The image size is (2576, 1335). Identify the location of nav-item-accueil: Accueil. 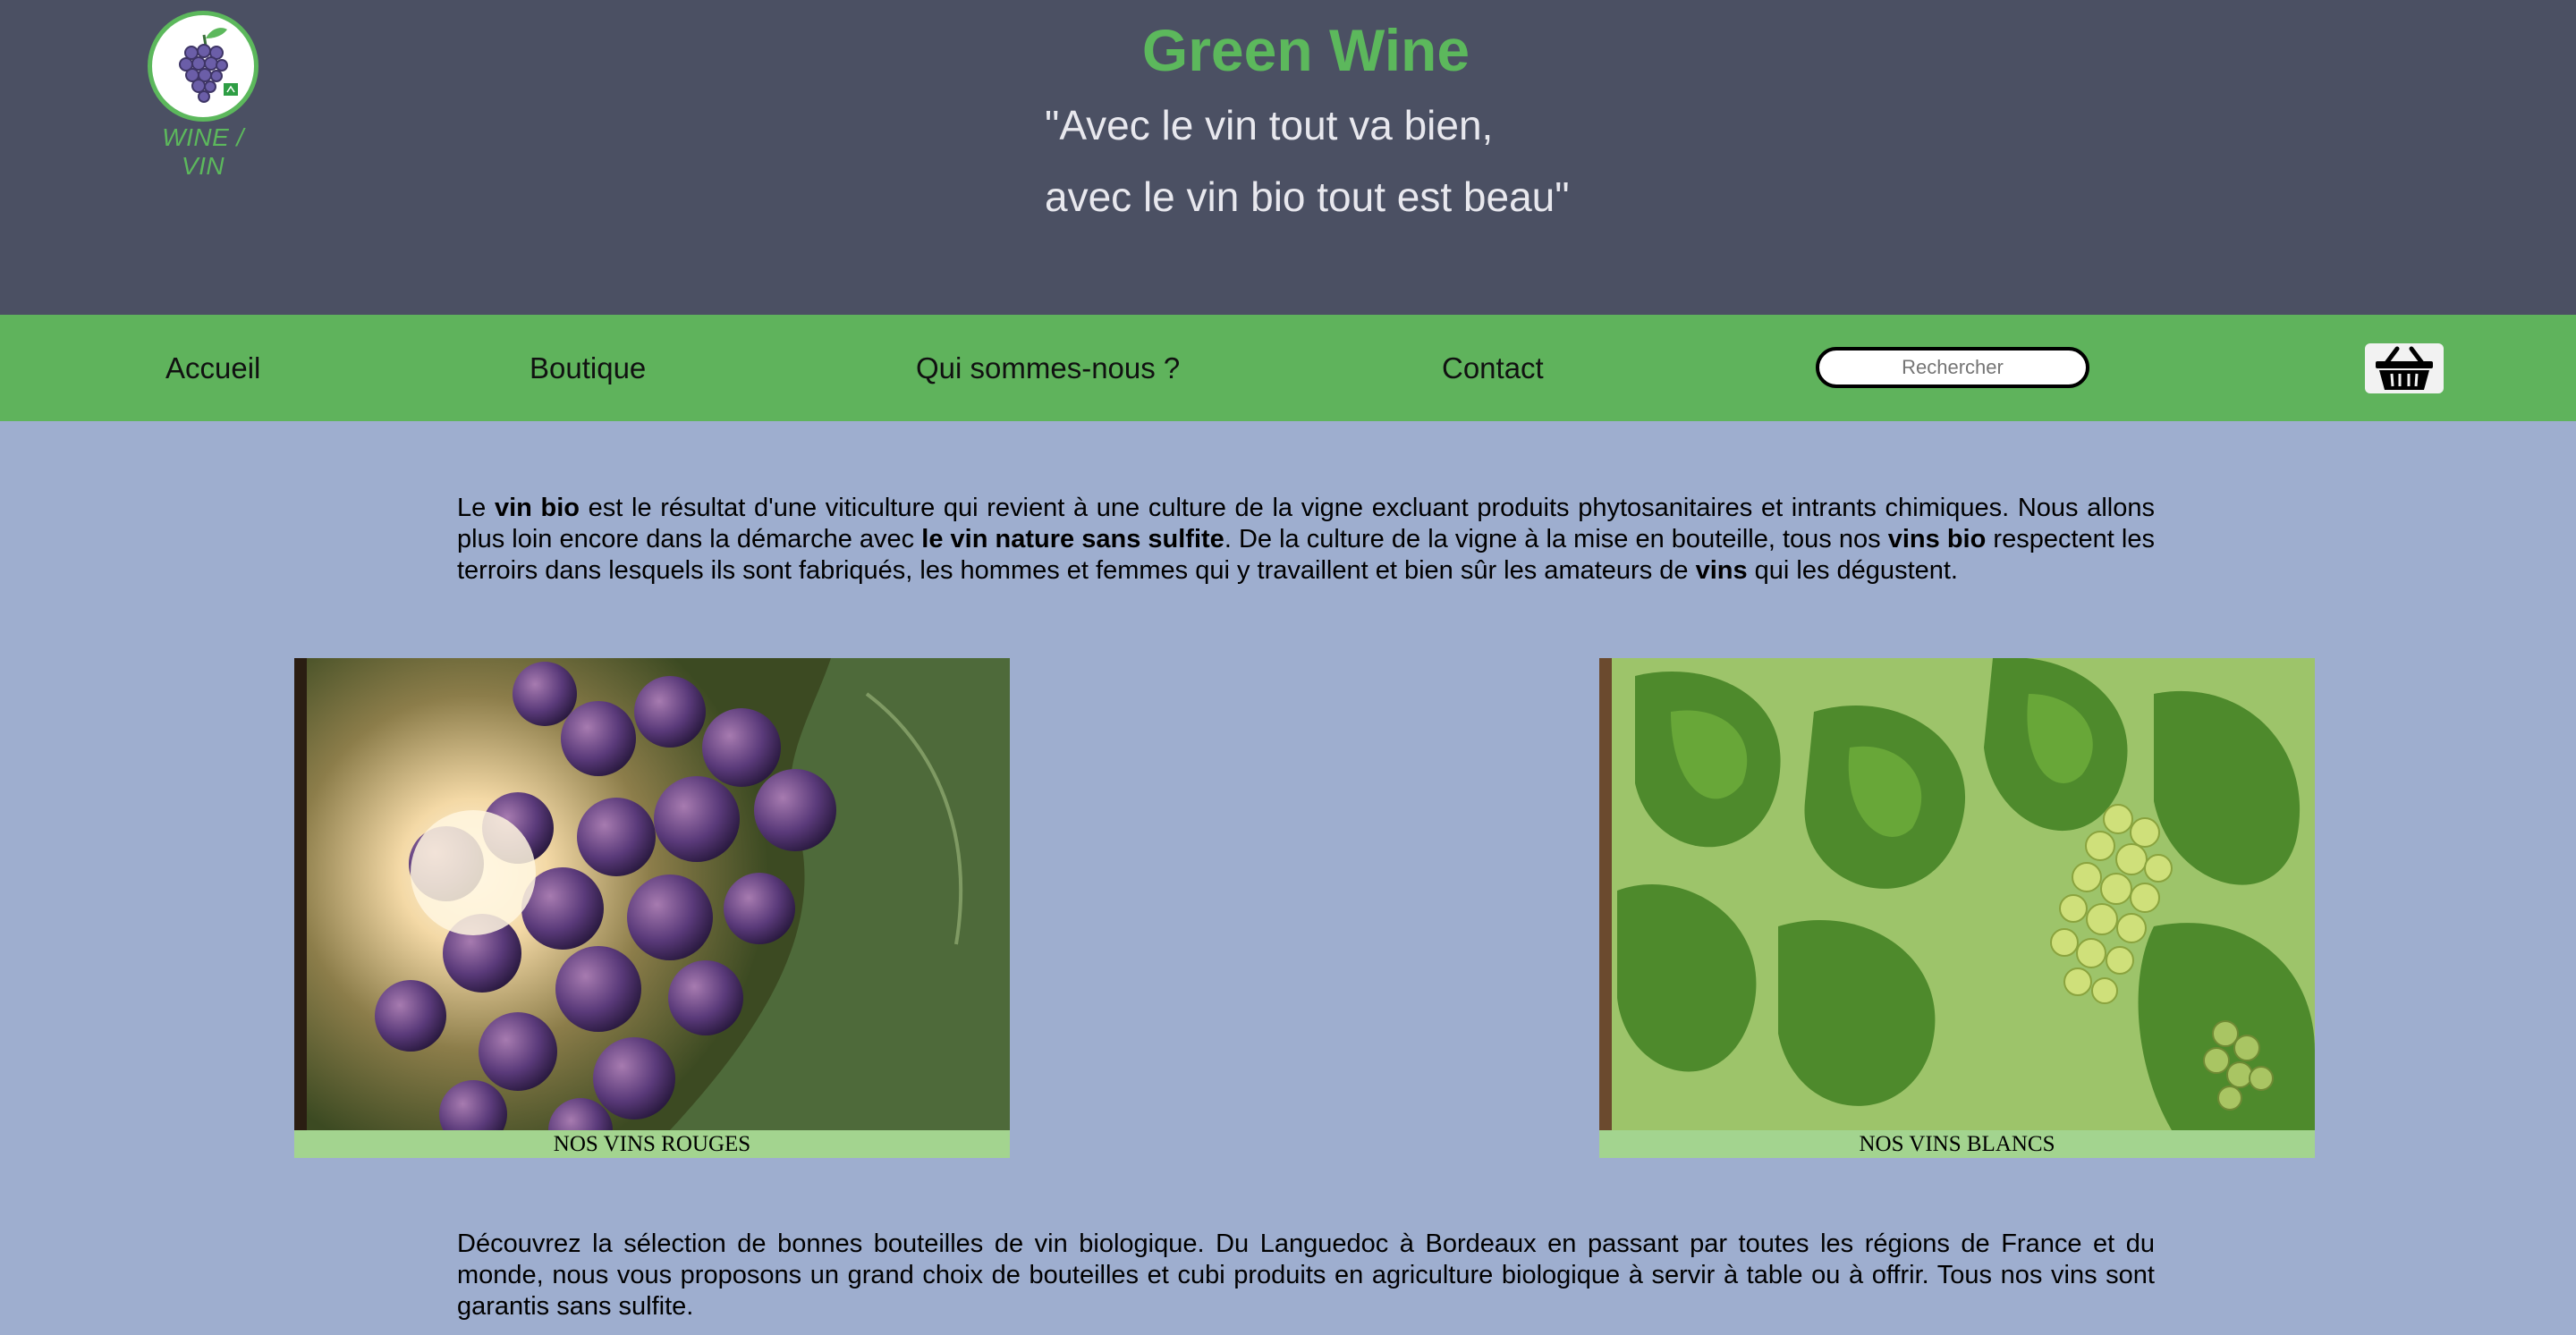
(212, 368).